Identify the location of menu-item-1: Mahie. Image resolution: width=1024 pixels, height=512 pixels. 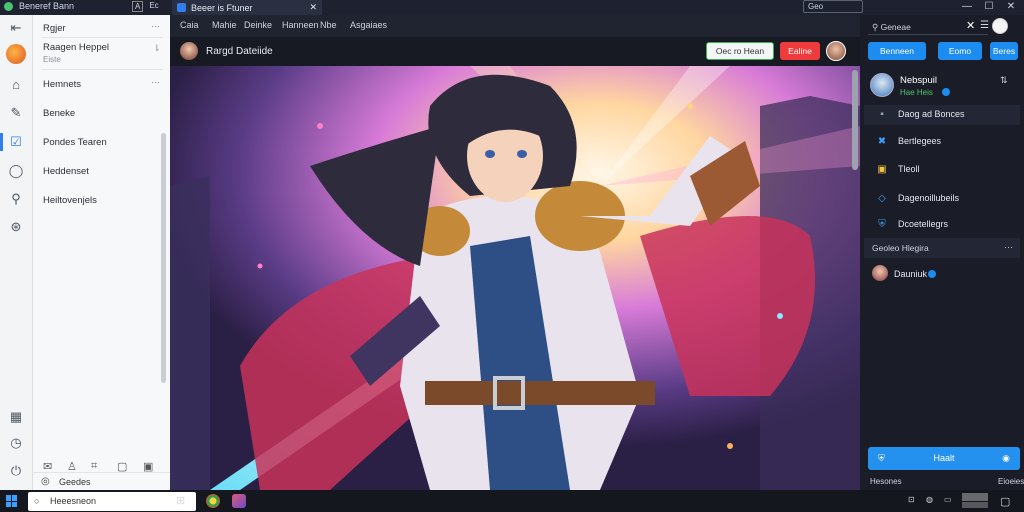
(224, 25).